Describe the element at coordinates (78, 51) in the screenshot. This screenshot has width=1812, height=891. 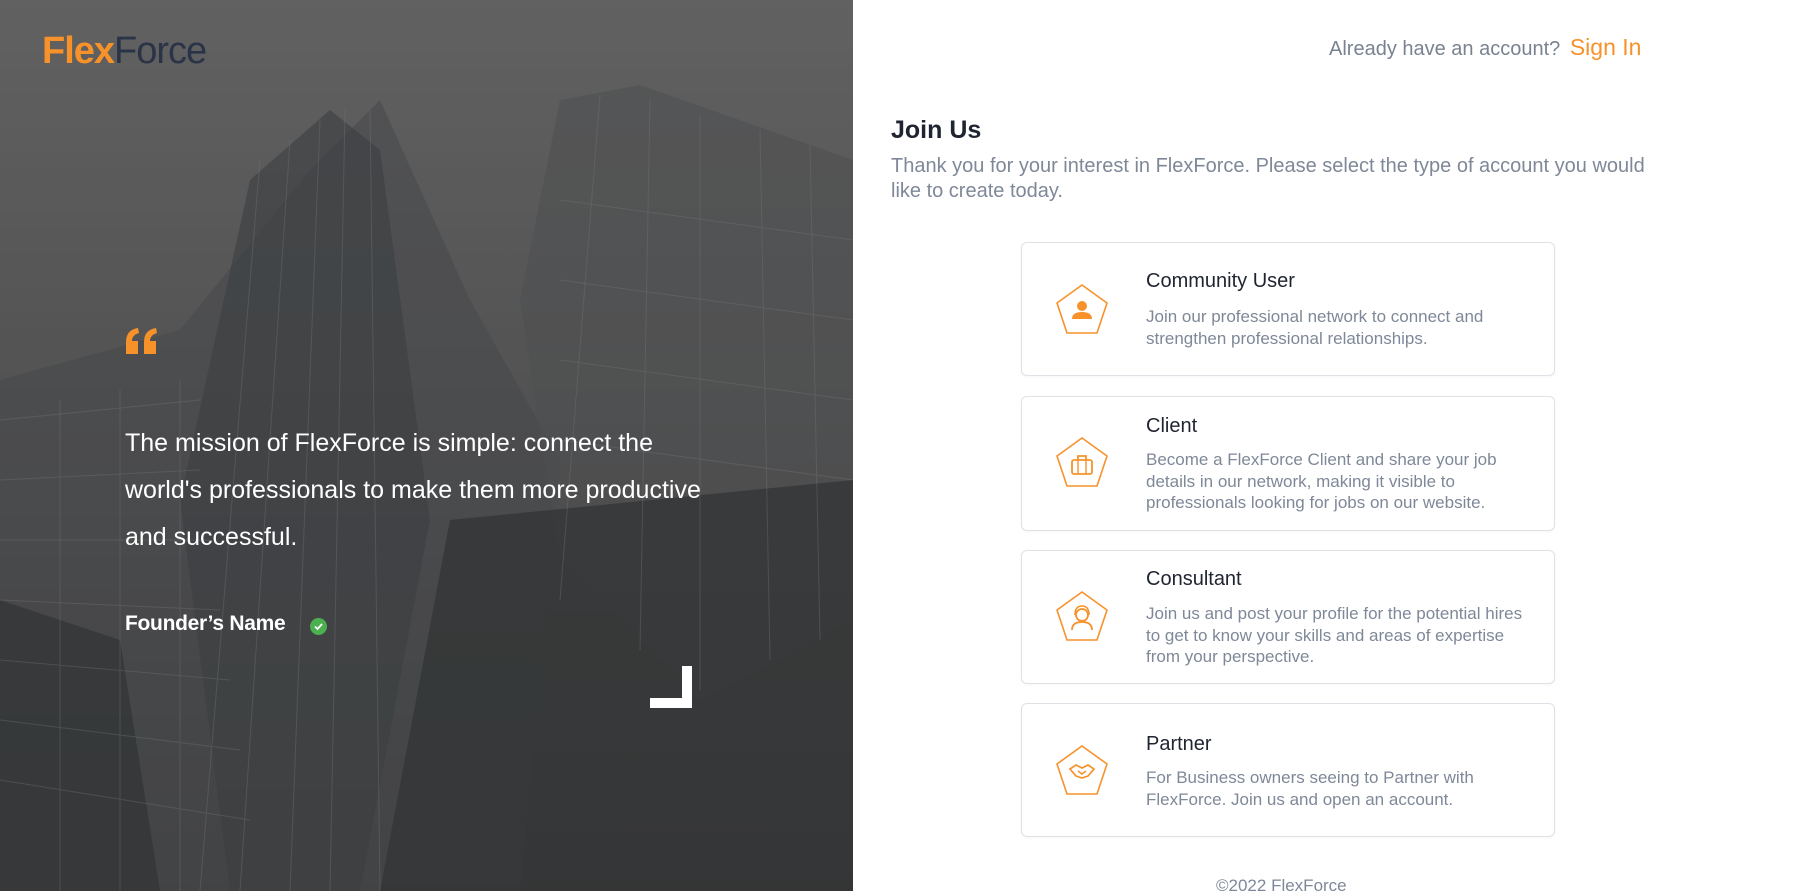
I see `logo-text-flex: Flex` at that location.